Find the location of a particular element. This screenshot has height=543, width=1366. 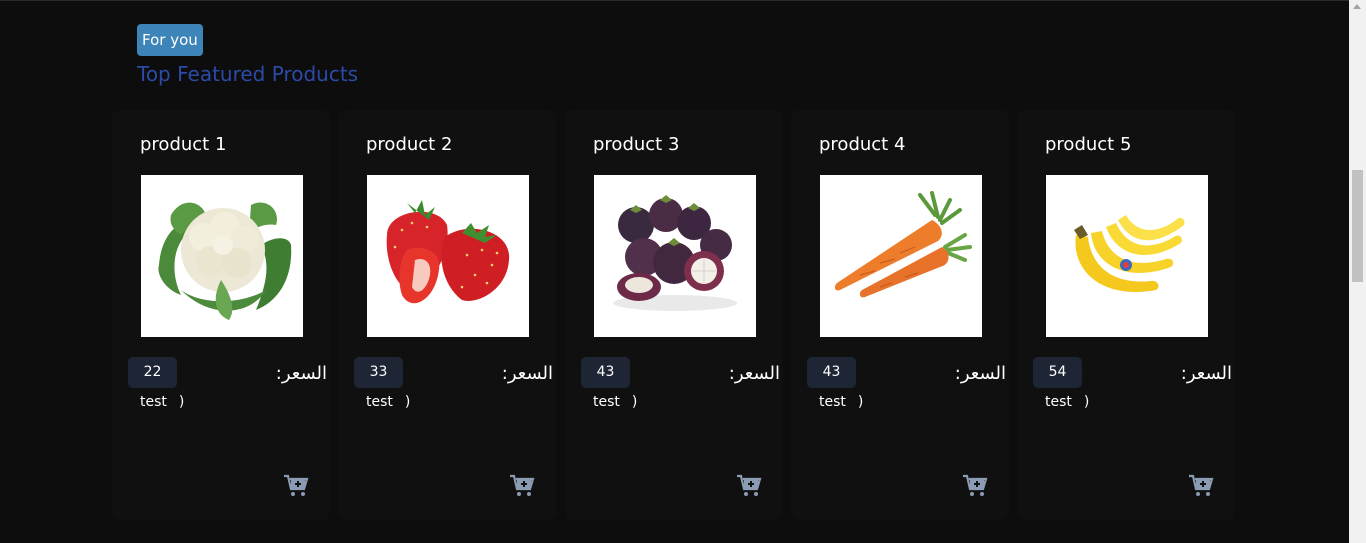

product-card: product 4 السعر: 43 test) is located at coordinates (900, 315).